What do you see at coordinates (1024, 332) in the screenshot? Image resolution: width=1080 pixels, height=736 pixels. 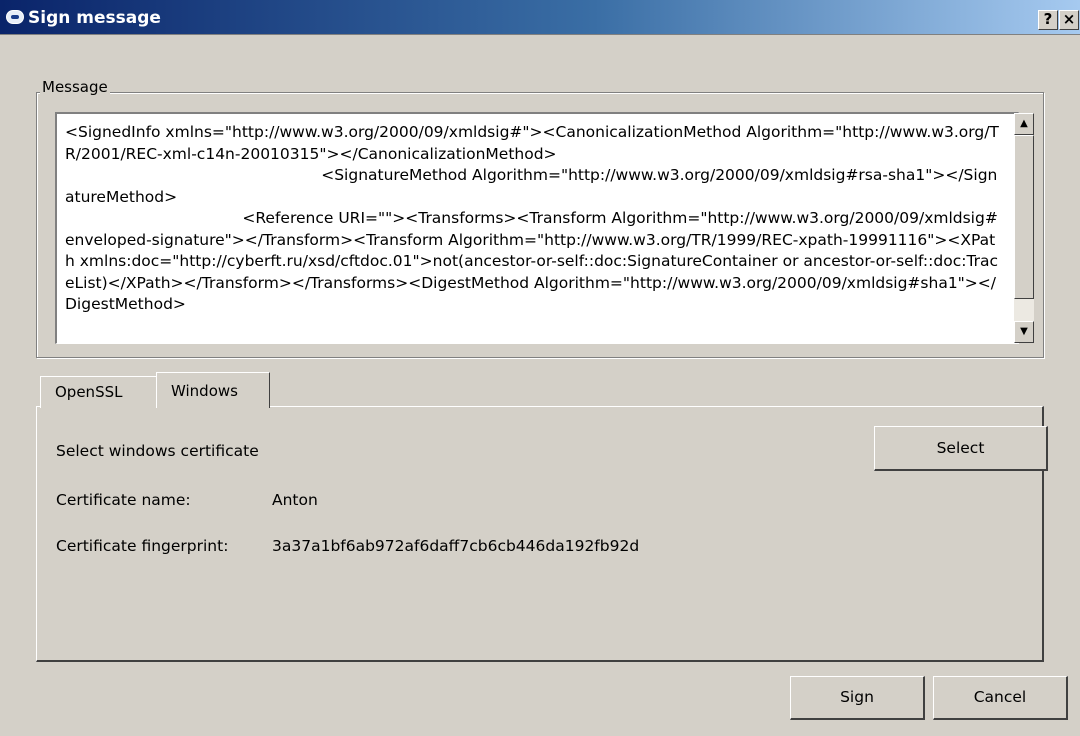 I see `scroll-down-arrow-icon: ▼` at bounding box center [1024, 332].